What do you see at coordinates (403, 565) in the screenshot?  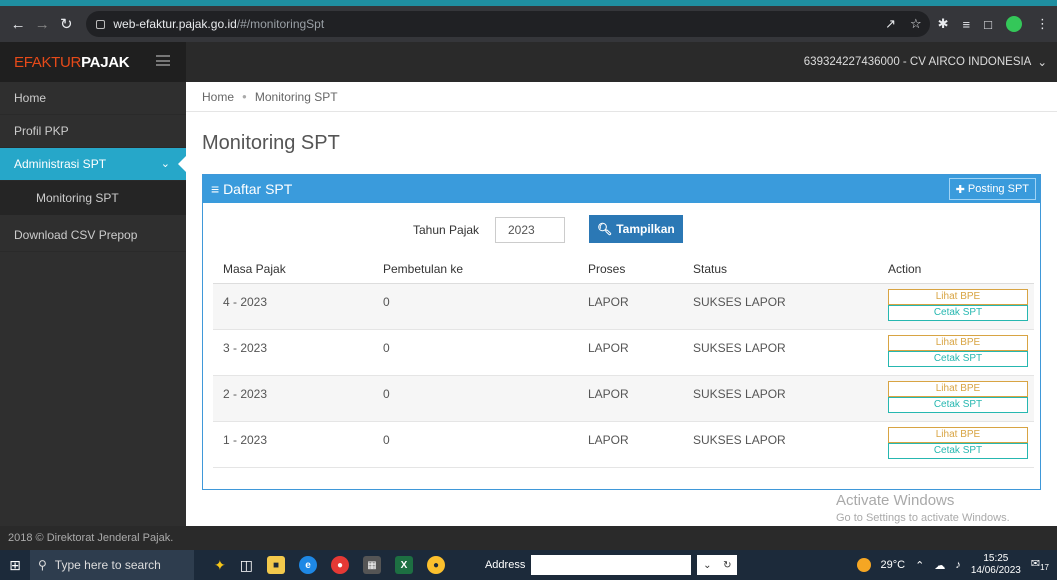 I see `excel-icon: X` at bounding box center [403, 565].